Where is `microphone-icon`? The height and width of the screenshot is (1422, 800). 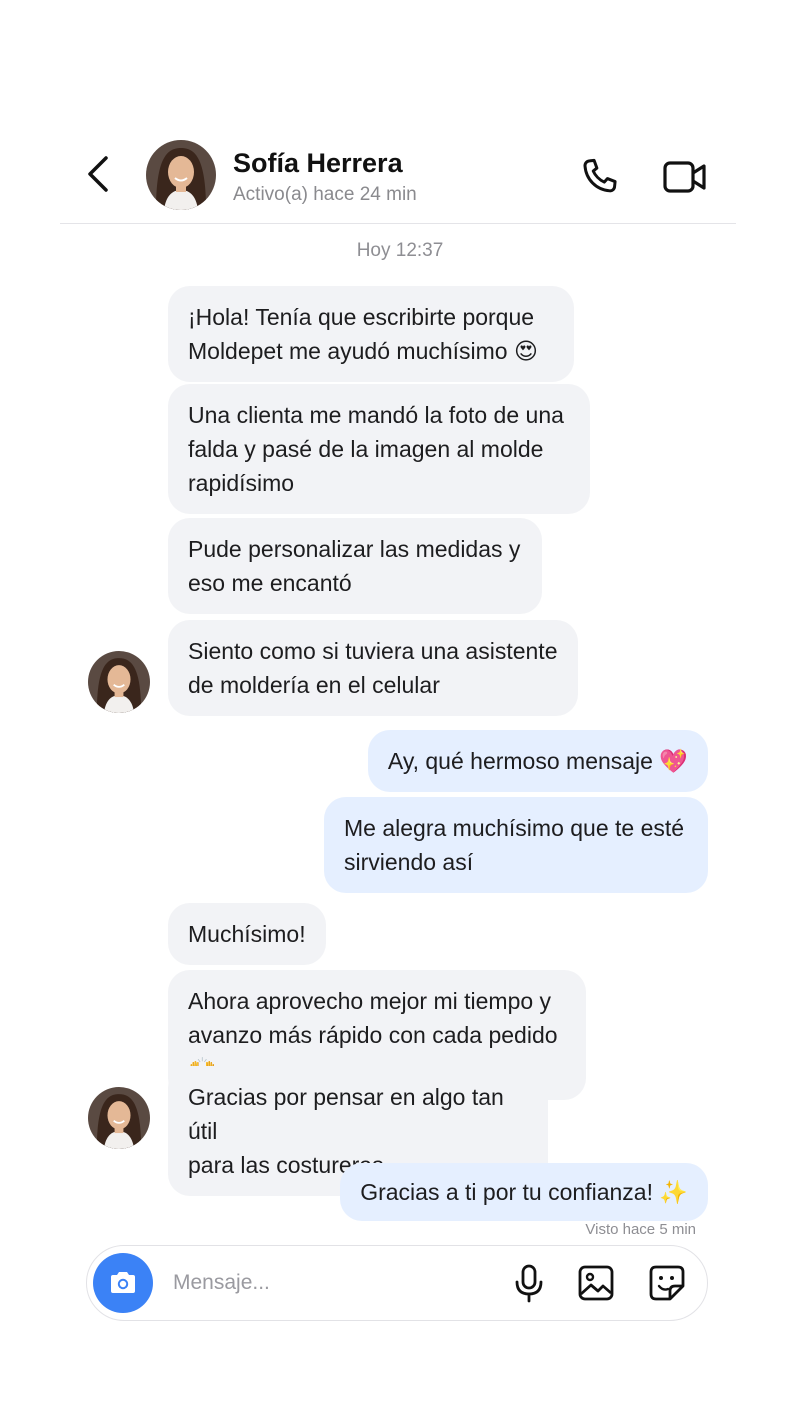
microphone-icon is located at coordinates (529, 1283).